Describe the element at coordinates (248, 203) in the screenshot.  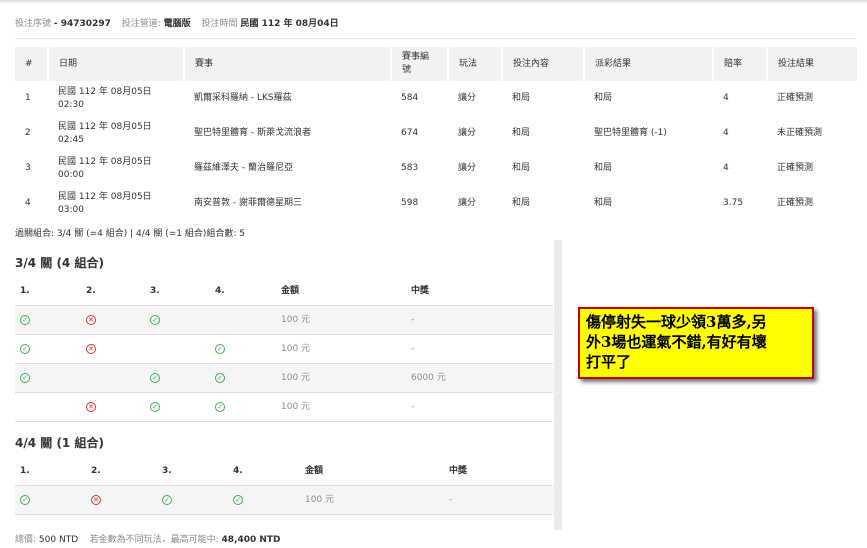
I see `row-match: 南安普敦 - 謝菲爾德星期三` at that location.